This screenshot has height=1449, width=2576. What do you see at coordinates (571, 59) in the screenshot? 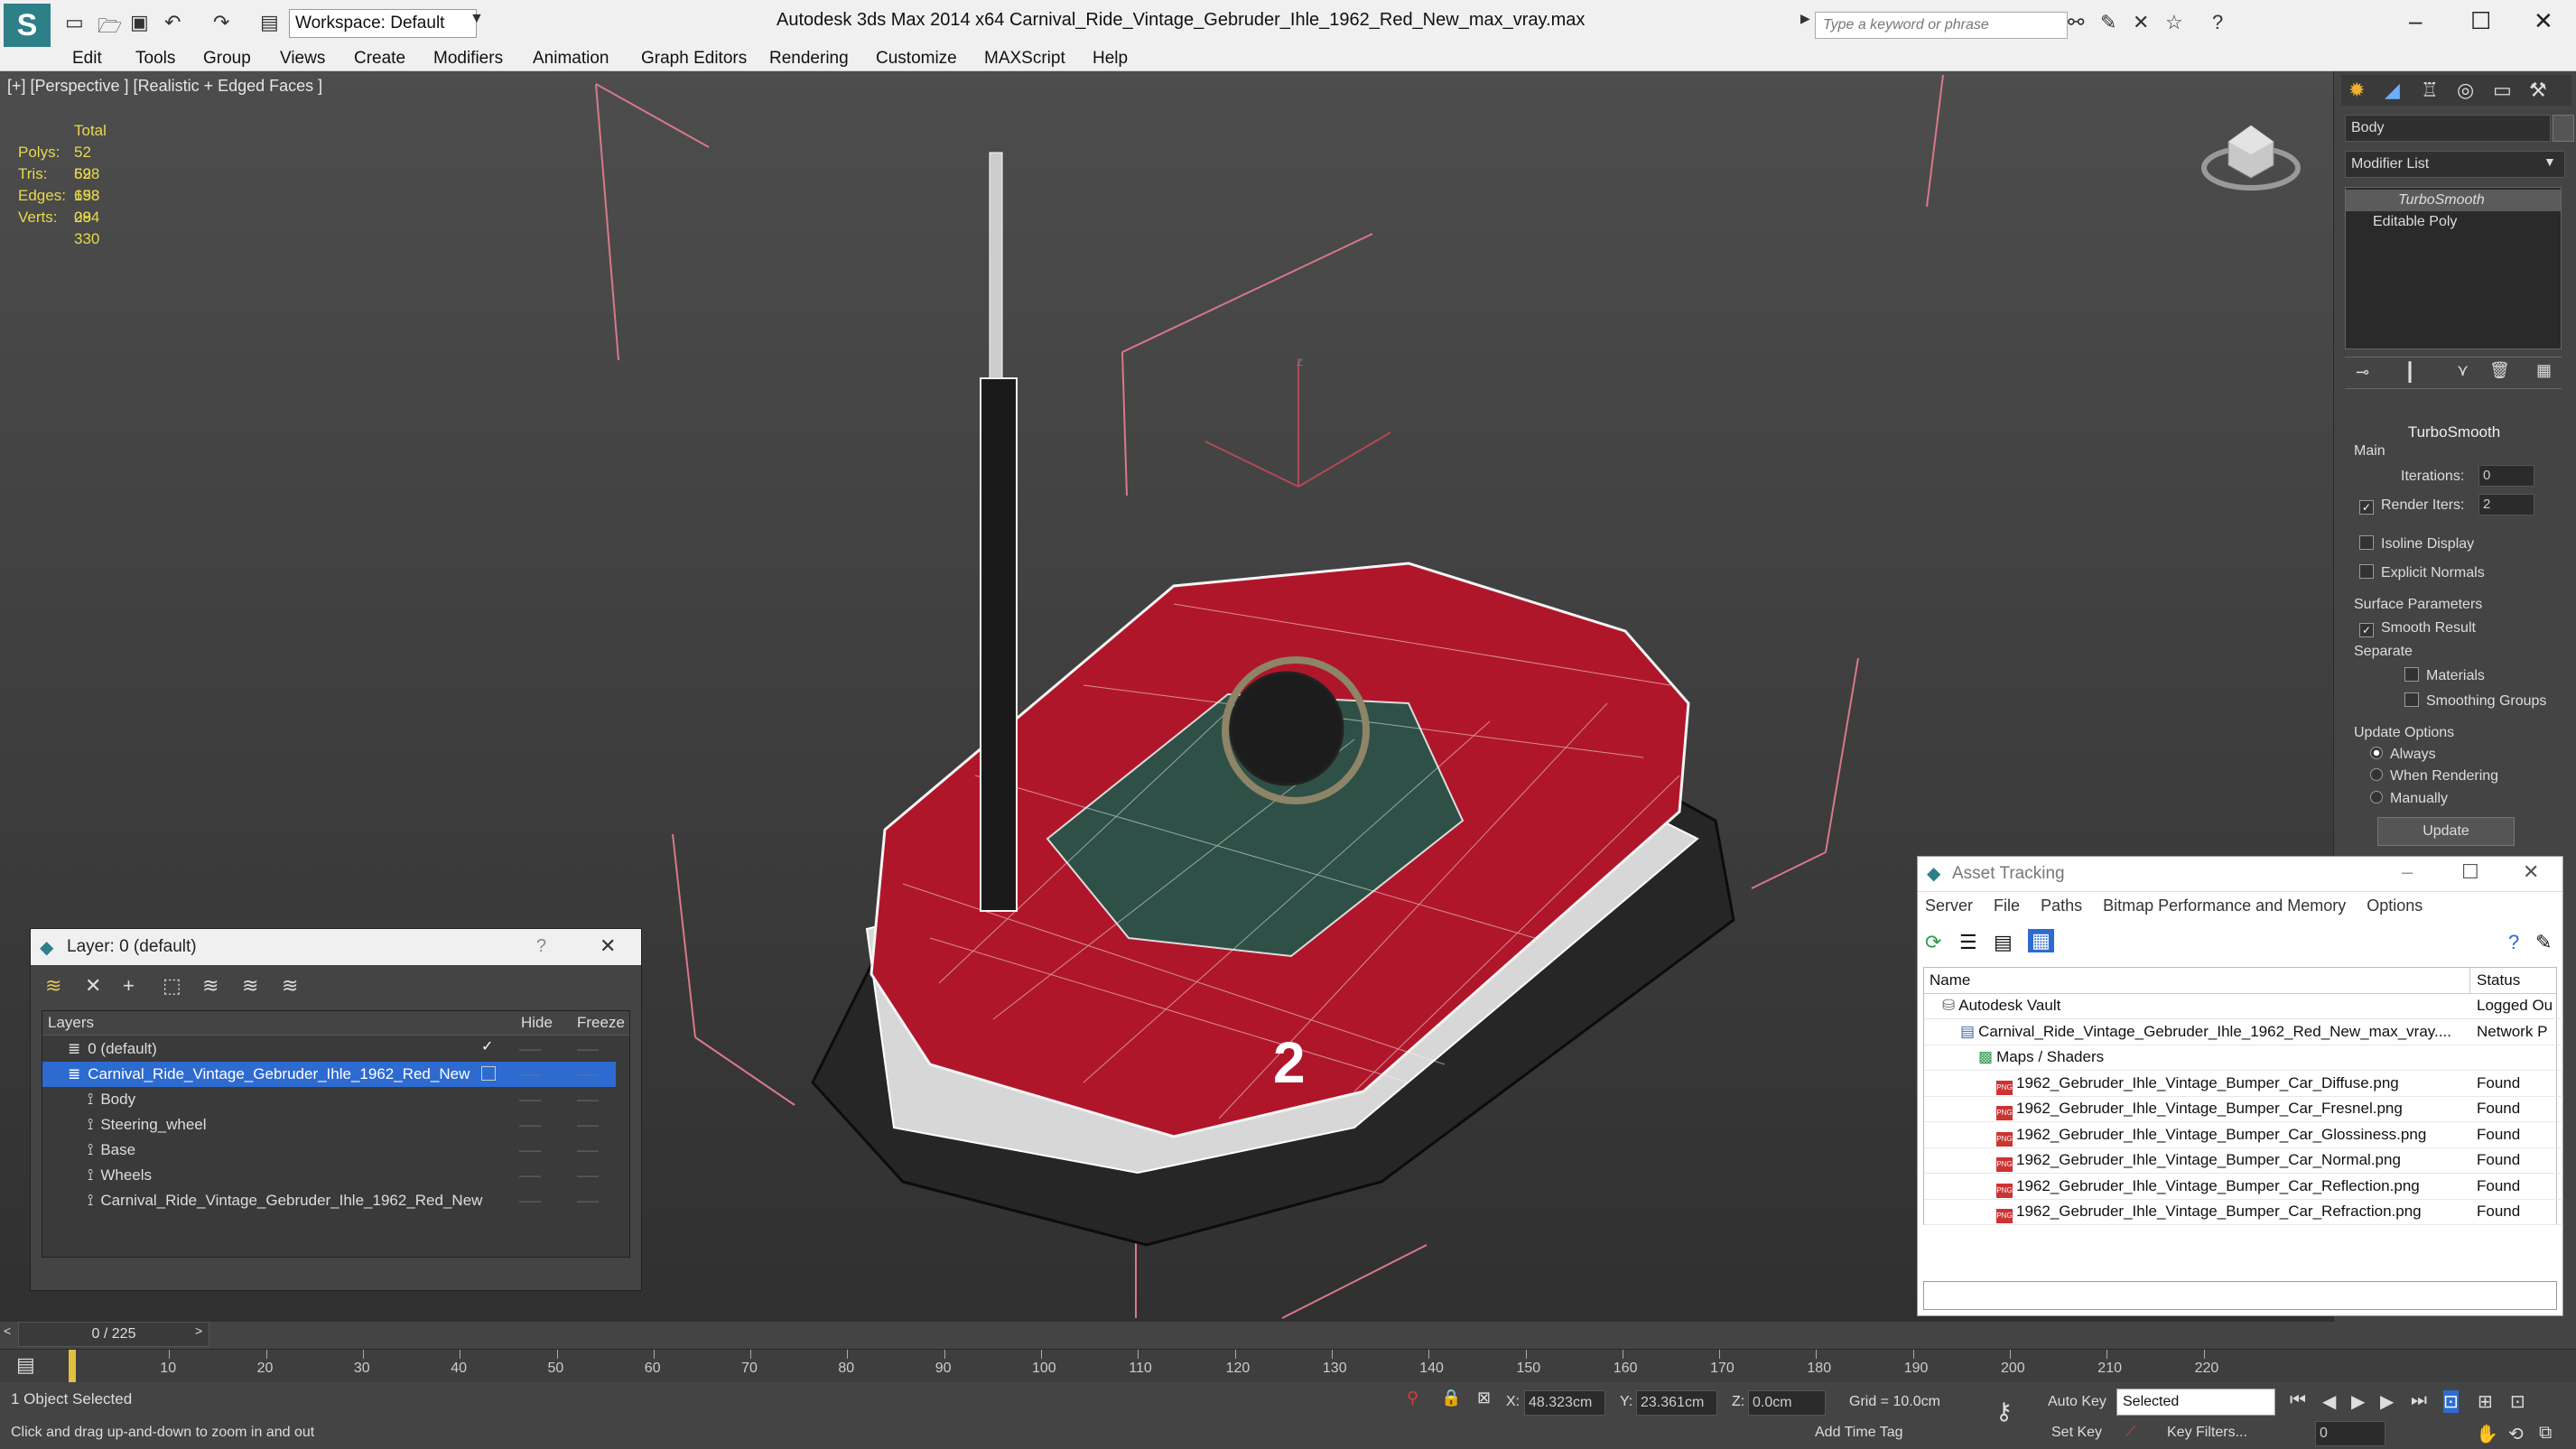
I see `menu-animation: Animation` at bounding box center [571, 59].